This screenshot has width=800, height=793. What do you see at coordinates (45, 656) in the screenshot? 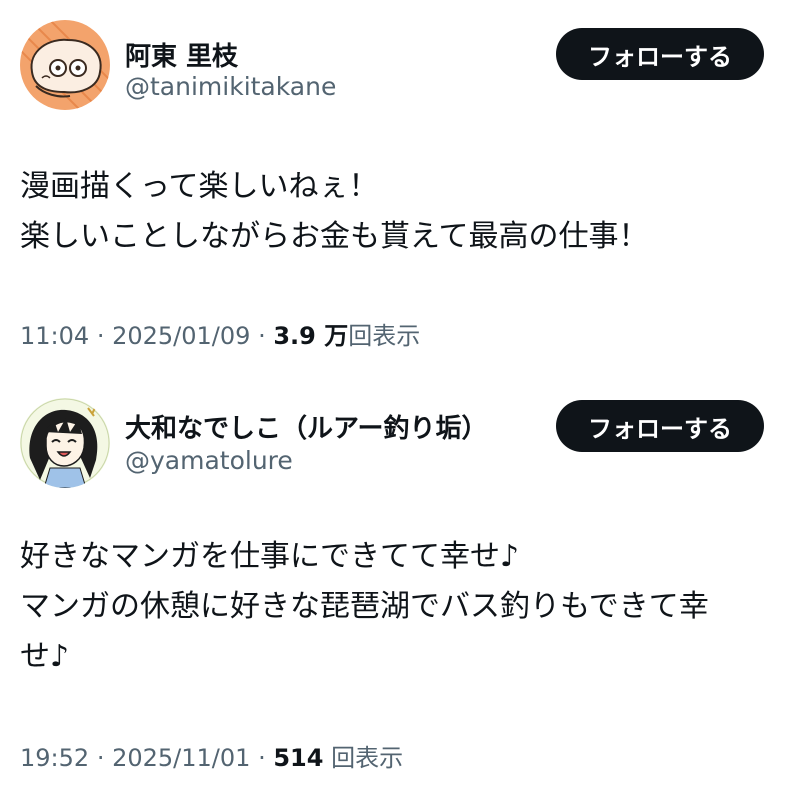
I see `tweet-text-line: せ♪` at bounding box center [45, 656].